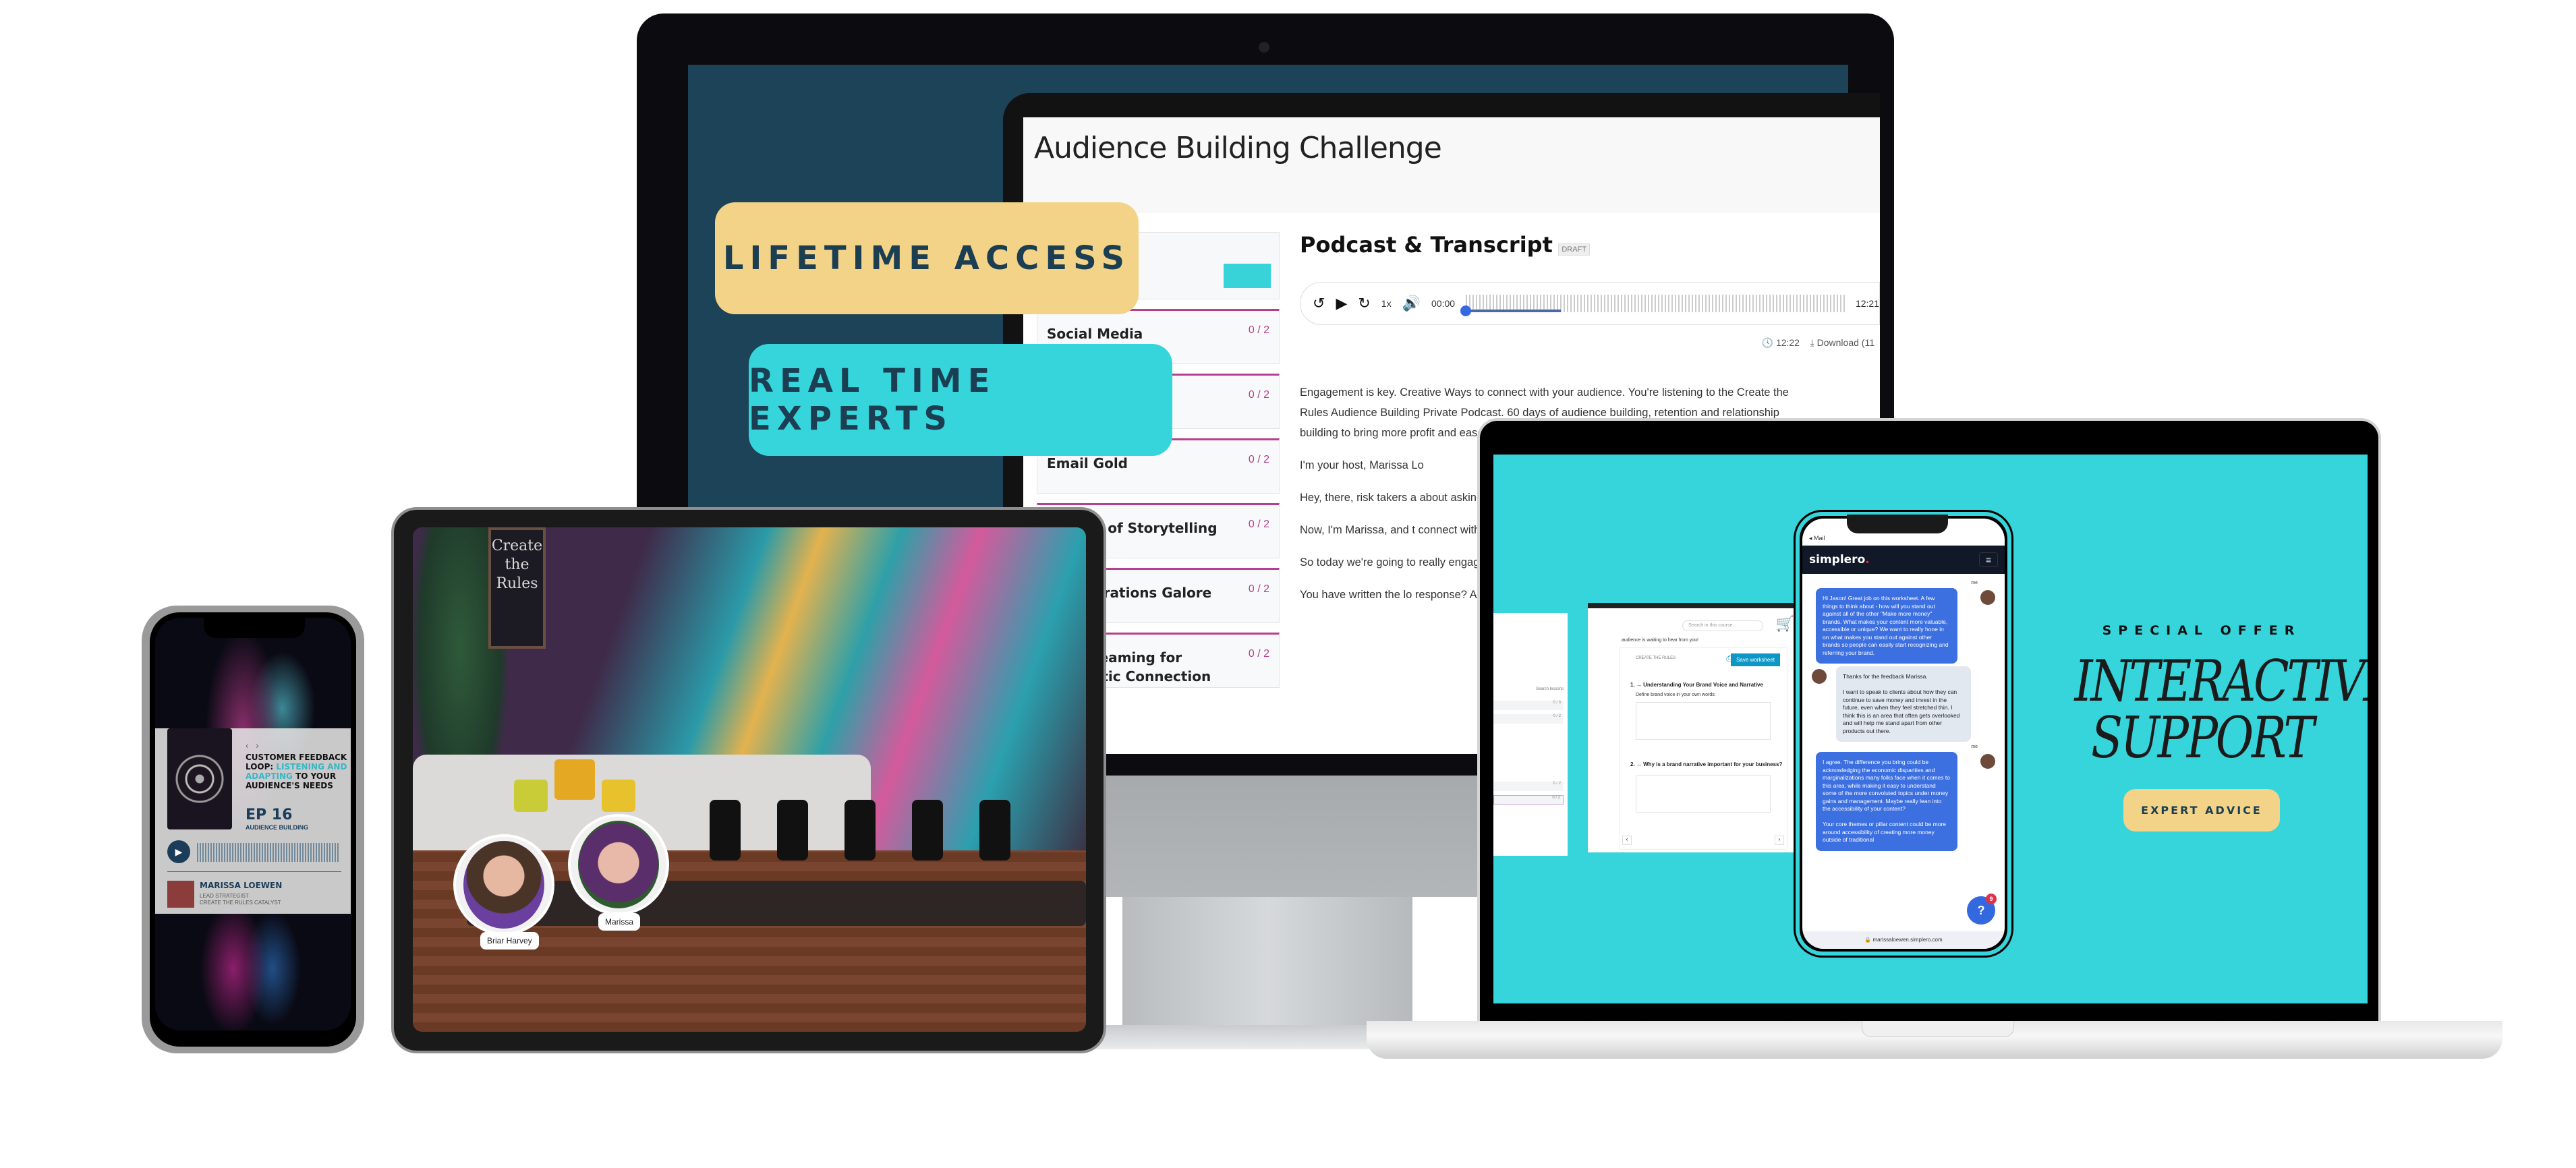 The image size is (2576, 1168). What do you see at coordinates (2221, 681) in the screenshot?
I see `offer-title-line: INTERACTIVE` at bounding box center [2221, 681].